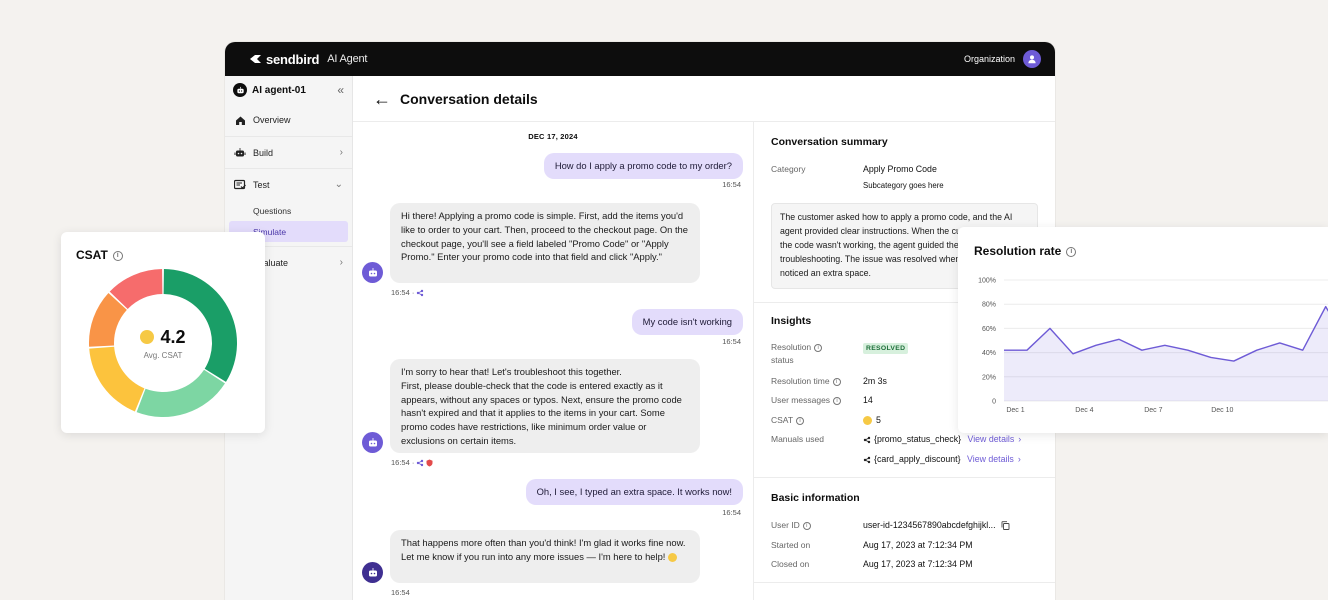 The width and height of the screenshot is (1328, 600). I want to click on brand-logo: sendbird AI Agent, so click(308, 59).